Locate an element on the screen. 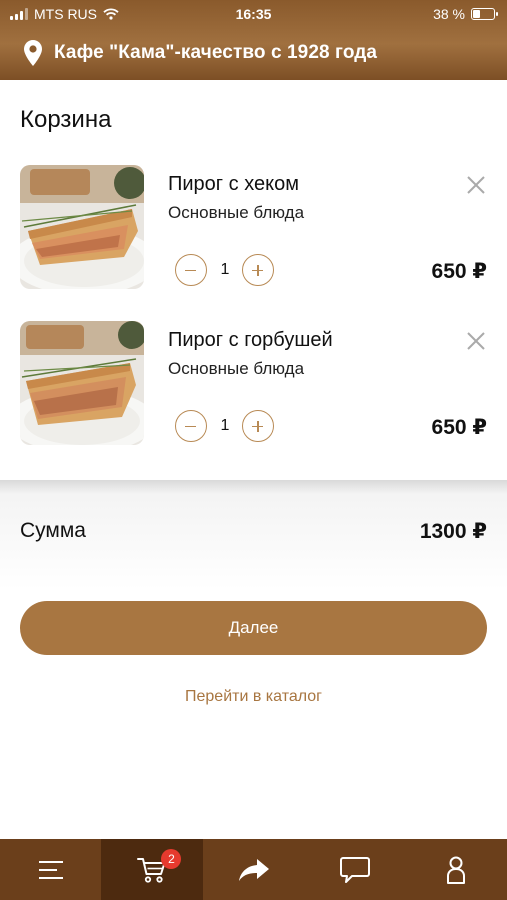 The height and width of the screenshot is (900, 507). location-row: Кафе "Кама"-качество с 1928 года is located at coordinates (200, 53).